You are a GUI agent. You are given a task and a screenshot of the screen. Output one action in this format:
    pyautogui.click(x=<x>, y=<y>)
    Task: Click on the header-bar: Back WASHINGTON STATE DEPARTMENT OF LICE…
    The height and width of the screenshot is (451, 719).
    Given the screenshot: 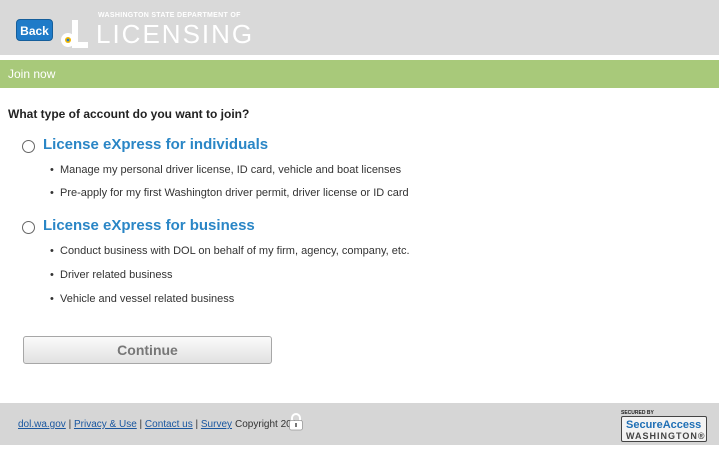 What is the action you would take?
    pyautogui.click(x=359, y=27)
    